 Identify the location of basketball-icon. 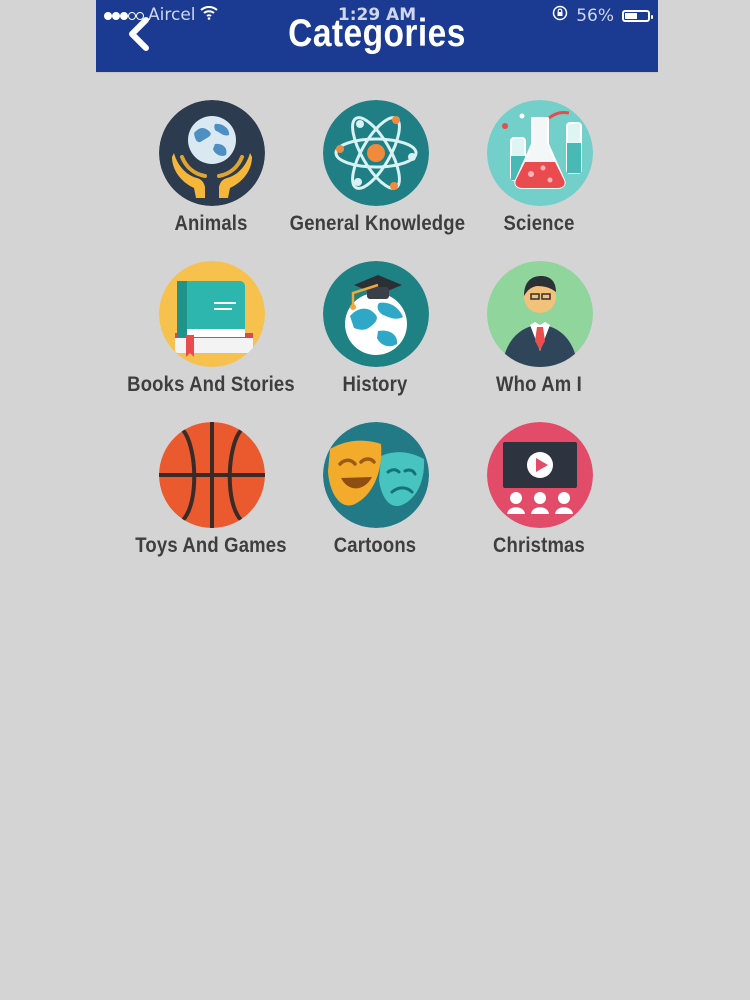
(212, 475).